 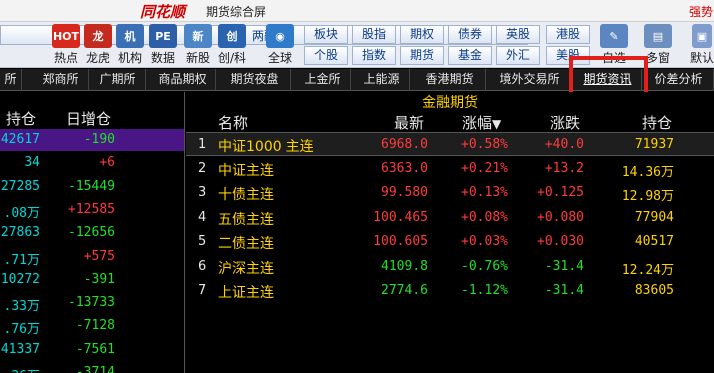 What do you see at coordinates (323, 80) in the screenshot?
I see `tab-5: 上金所` at bounding box center [323, 80].